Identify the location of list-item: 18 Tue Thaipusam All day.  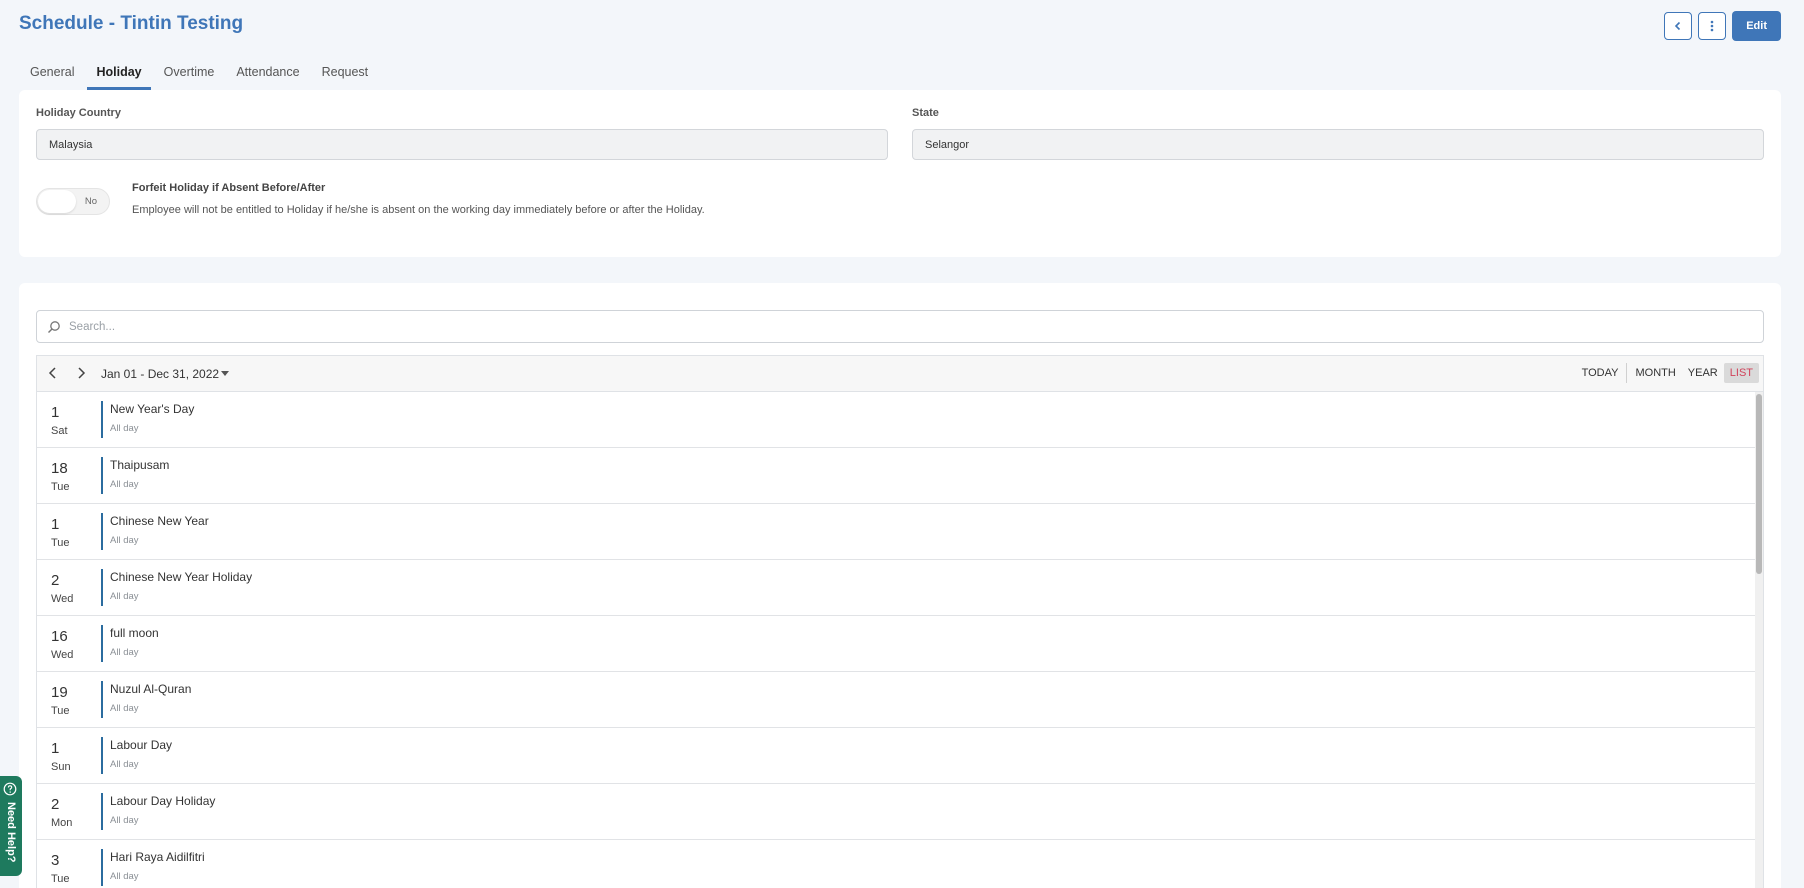
(896, 476).